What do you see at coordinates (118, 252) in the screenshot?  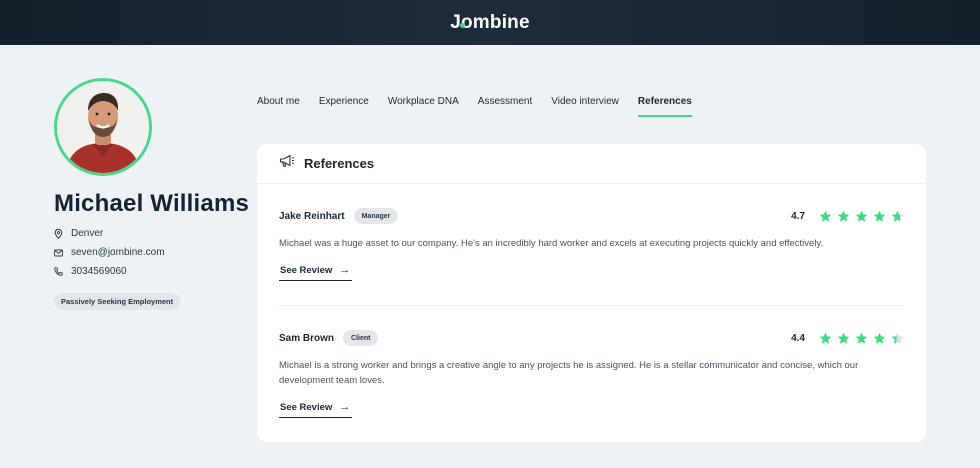 I see `email-text: seven@jombine.com` at bounding box center [118, 252].